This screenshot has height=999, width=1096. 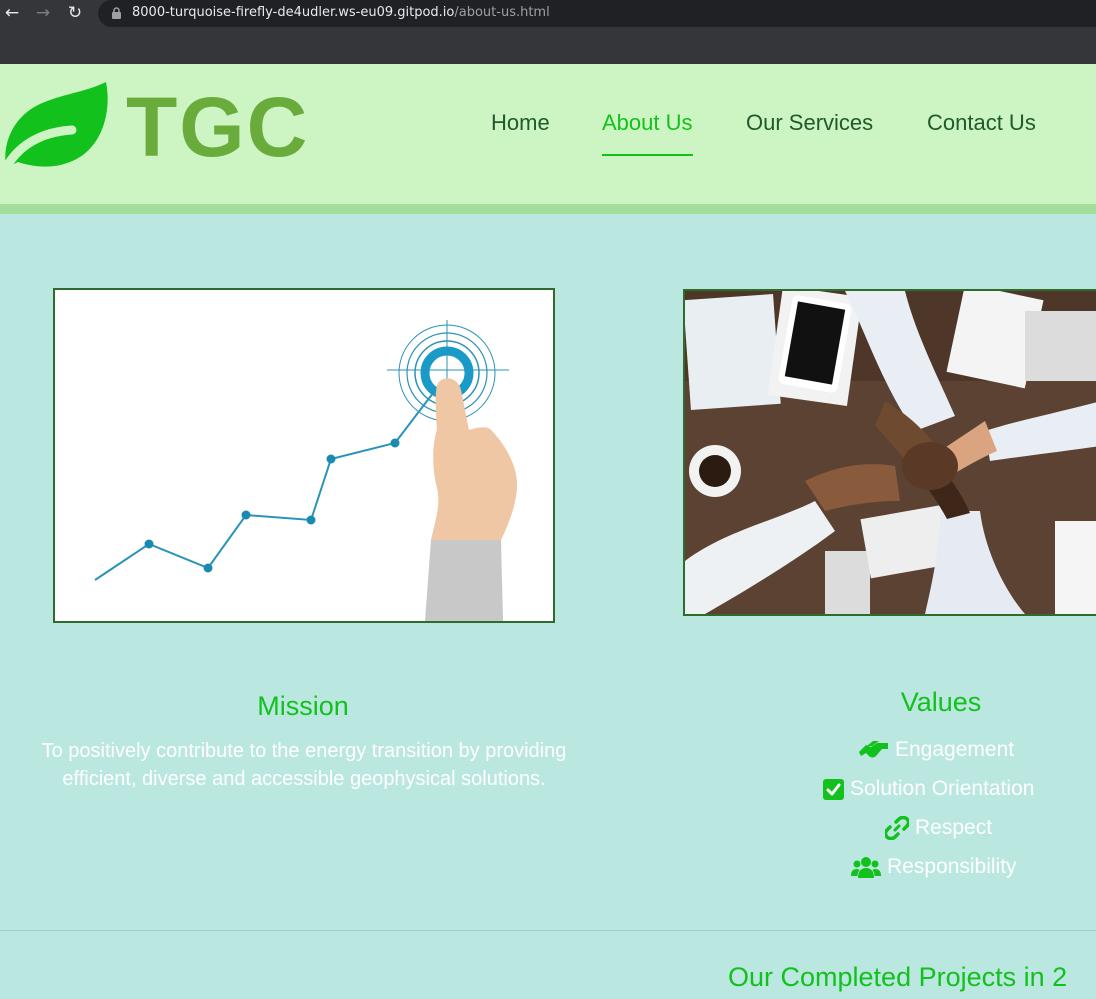 What do you see at coordinates (303, 706) in the screenshot?
I see `mission-title: Mission` at bounding box center [303, 706].